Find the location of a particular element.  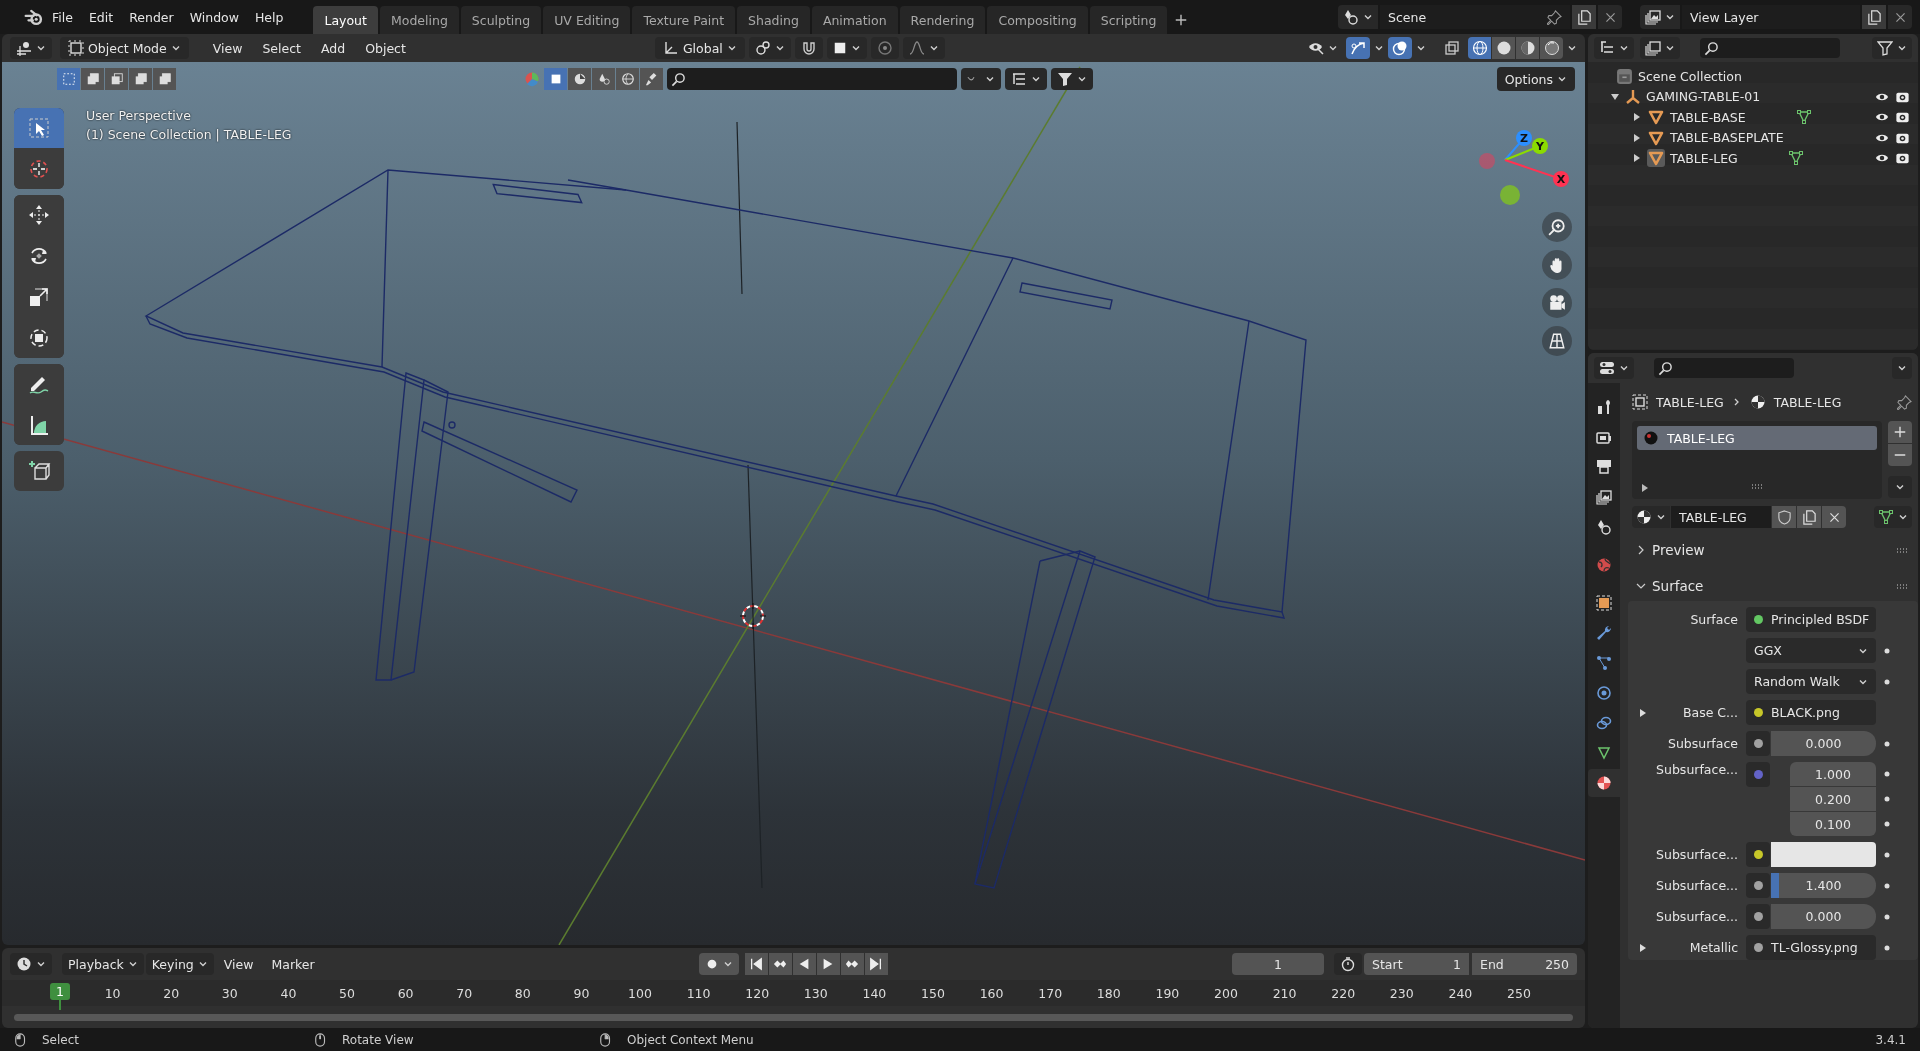

frame-number: 200 is located at coordinates (1226, 993).